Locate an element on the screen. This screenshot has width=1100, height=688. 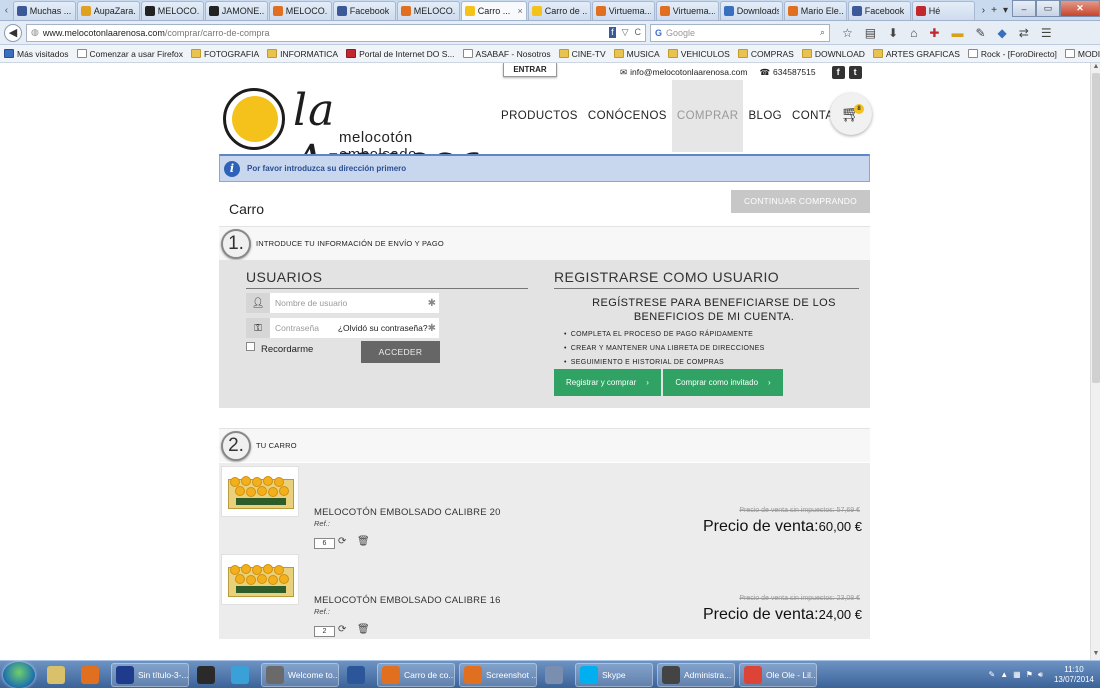
addon-blue-icon: ◆ is located at coordinates (1002, 33).